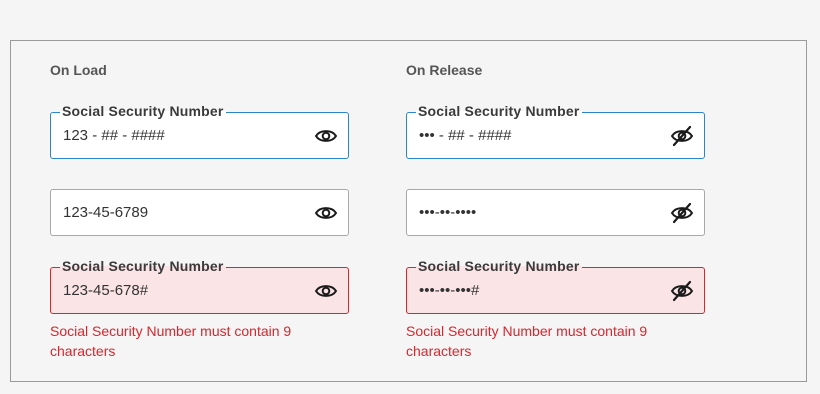  Describe the element at coordinates (106, 212) in the screenshot. I see `field-value: 123-45-6789` at that location.